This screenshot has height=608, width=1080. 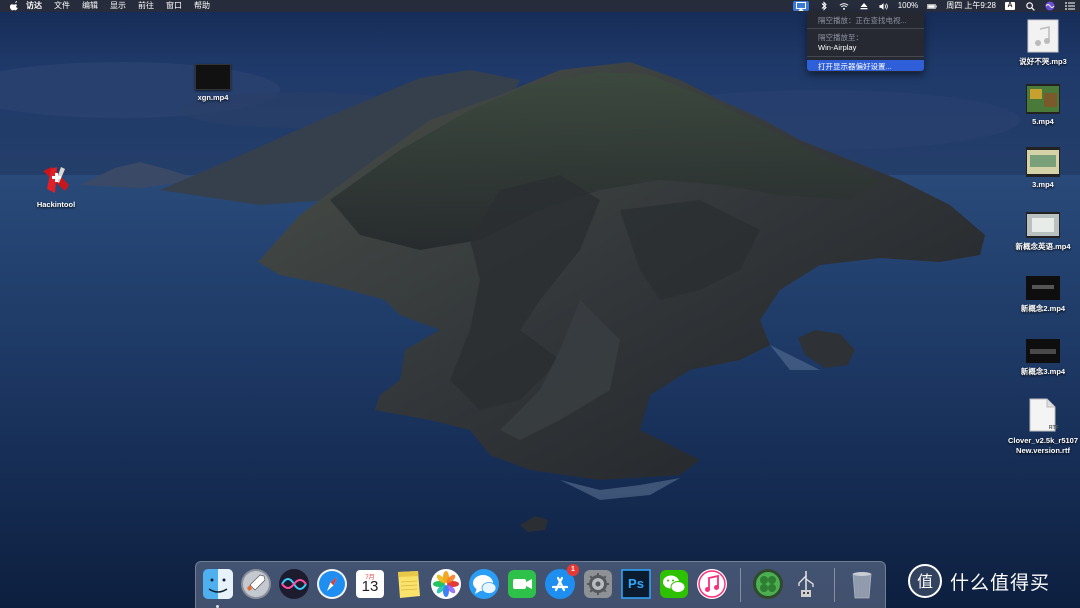 I want to click on dock-facetime, so click(x=522, y=584).